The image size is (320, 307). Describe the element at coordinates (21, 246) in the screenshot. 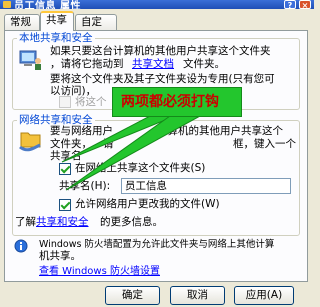

I see `info-icon` at that location.